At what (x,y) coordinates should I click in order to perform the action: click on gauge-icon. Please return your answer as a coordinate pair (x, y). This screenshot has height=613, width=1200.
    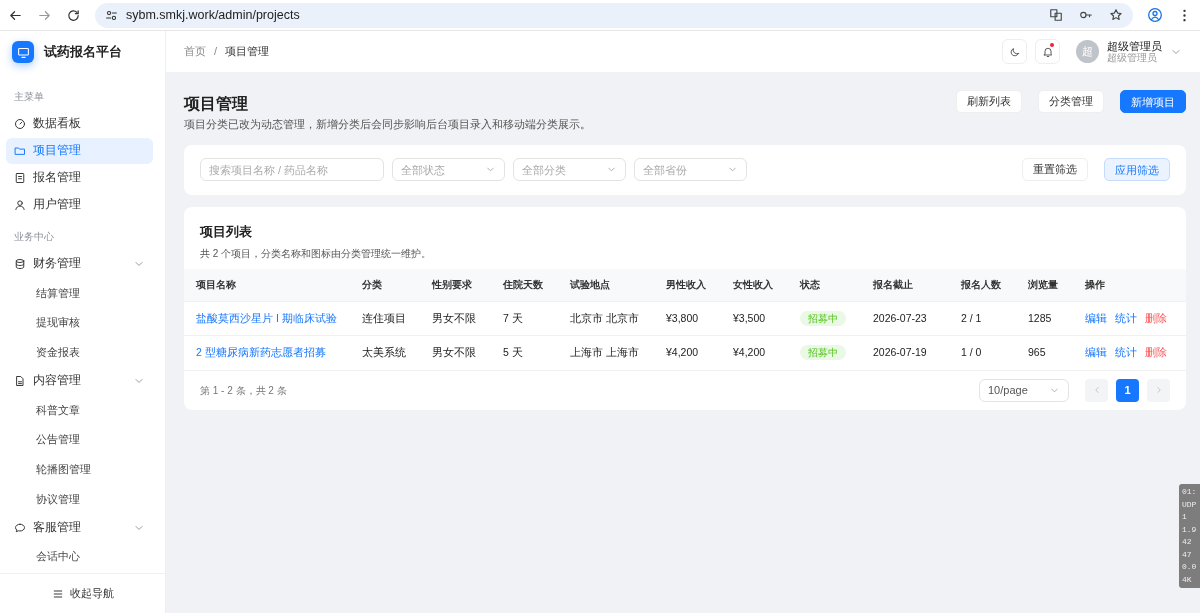
    Looking at the image, I should click on (20, 124).